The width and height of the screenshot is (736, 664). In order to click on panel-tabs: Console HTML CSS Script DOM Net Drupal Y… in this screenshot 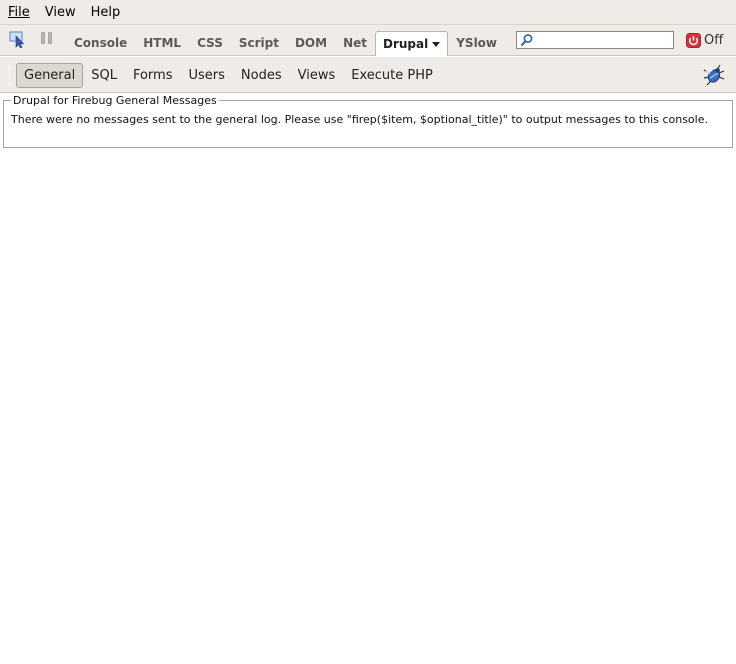, I will do `click(285, 40)`.